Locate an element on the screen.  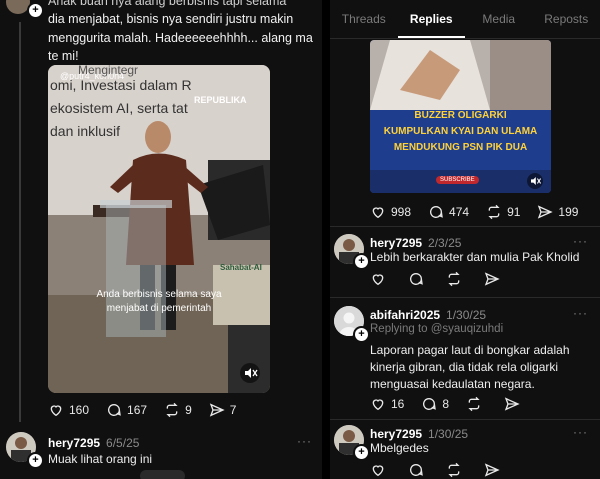
post-action-bar: 160 167 9 7 is located at coordinates (150, 410).